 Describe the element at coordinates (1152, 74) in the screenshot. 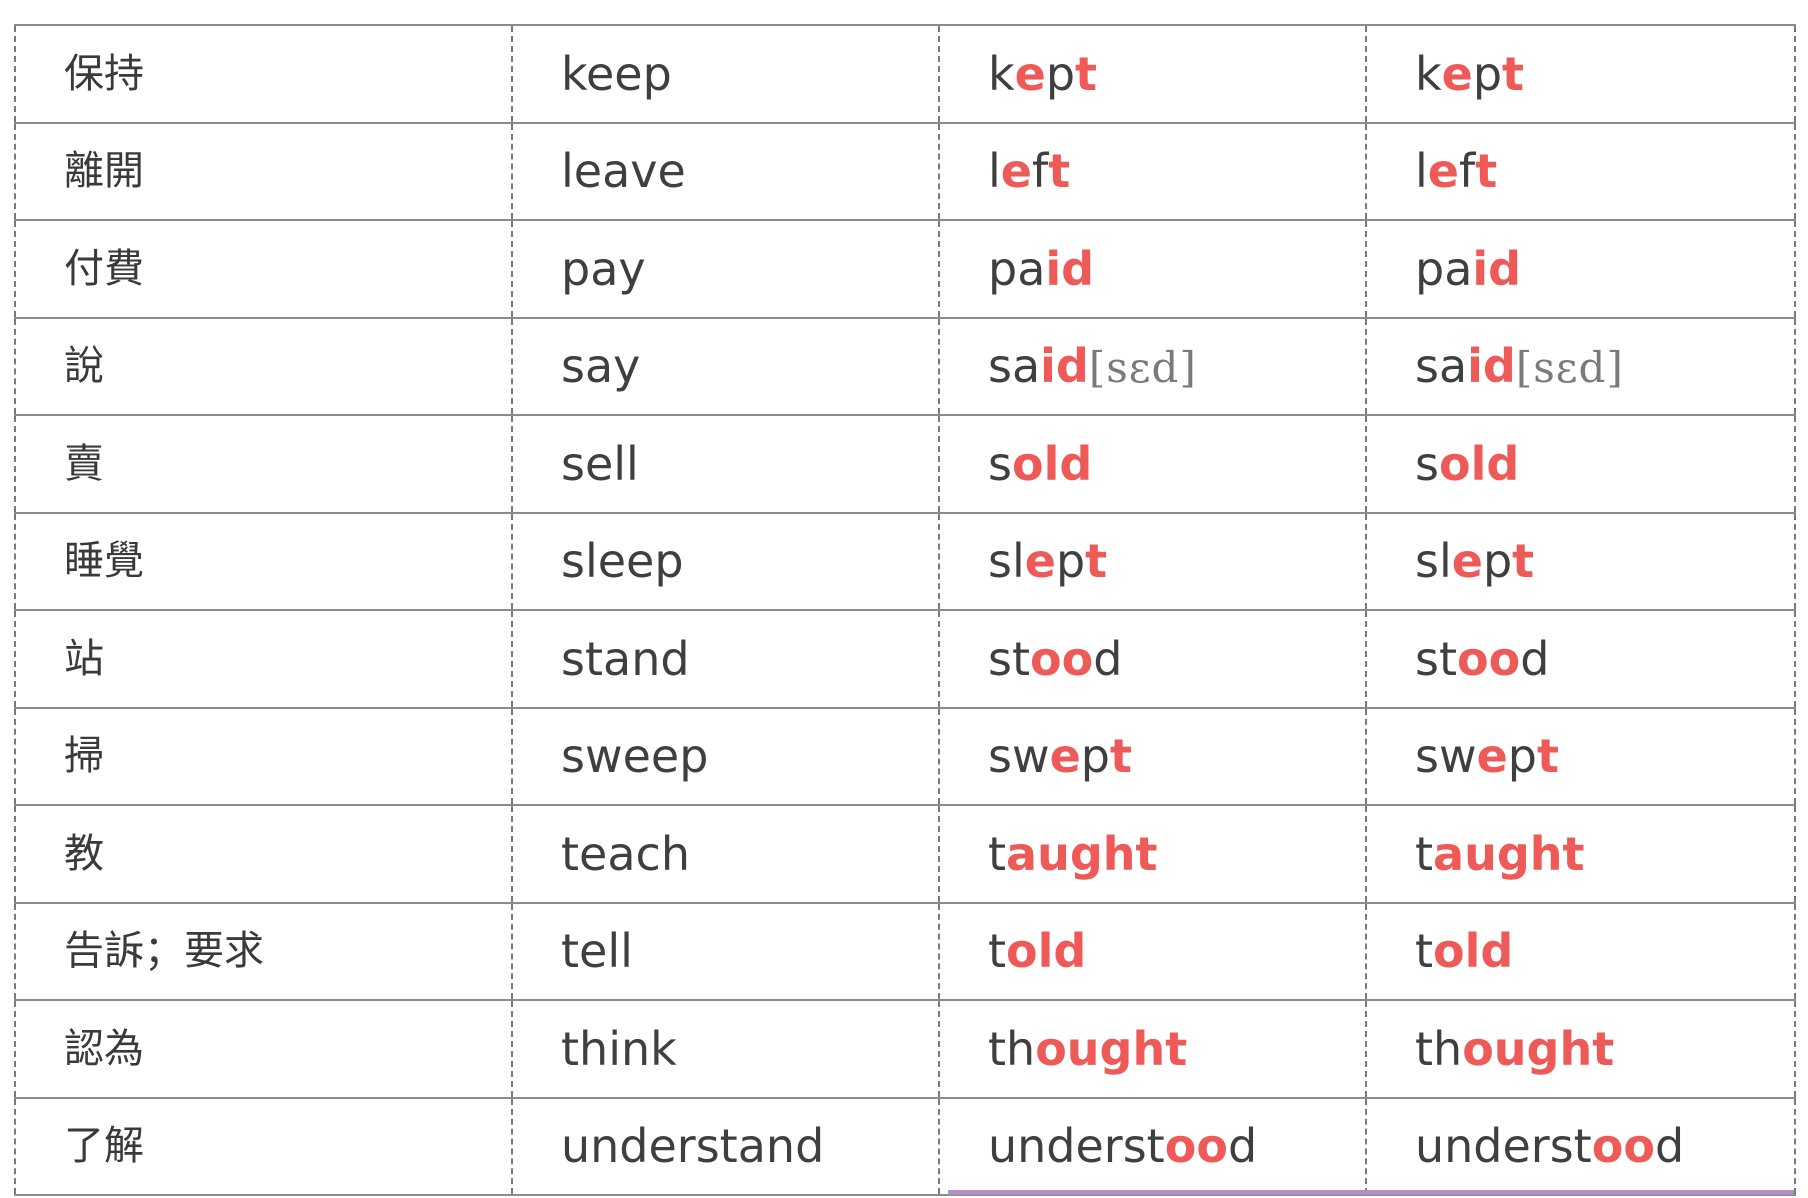

I see `past-tense-cell: kept` at that location.